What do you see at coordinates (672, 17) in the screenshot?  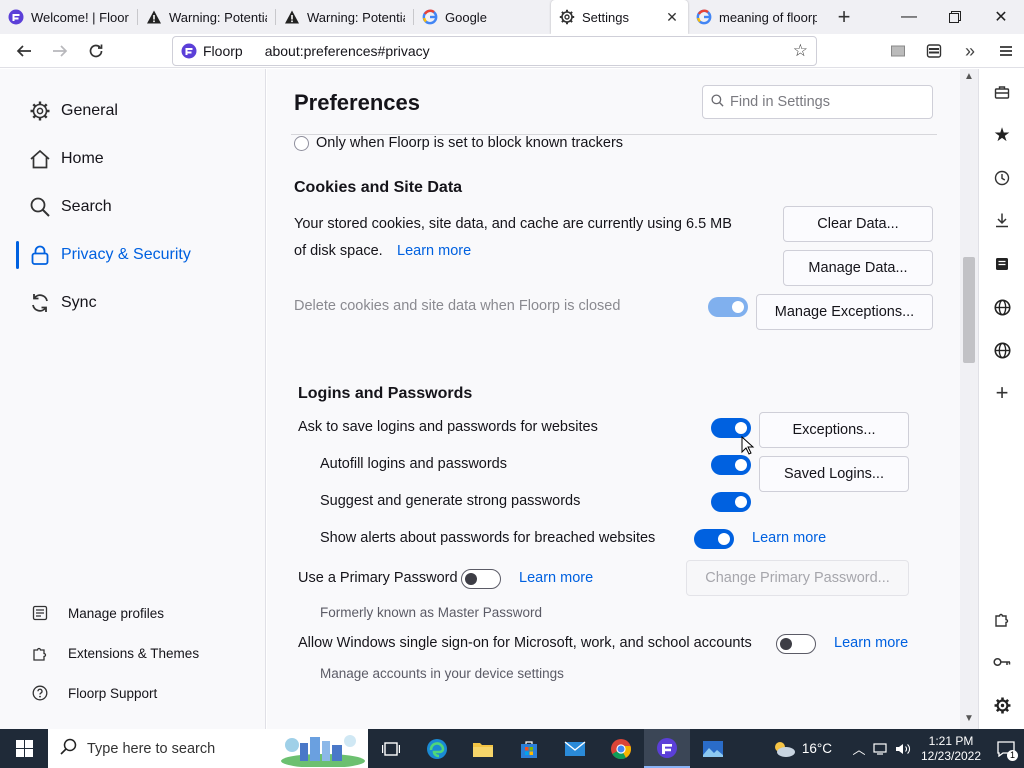 I see `close-tab-icon: ✕` at bounding box center [672, 17].